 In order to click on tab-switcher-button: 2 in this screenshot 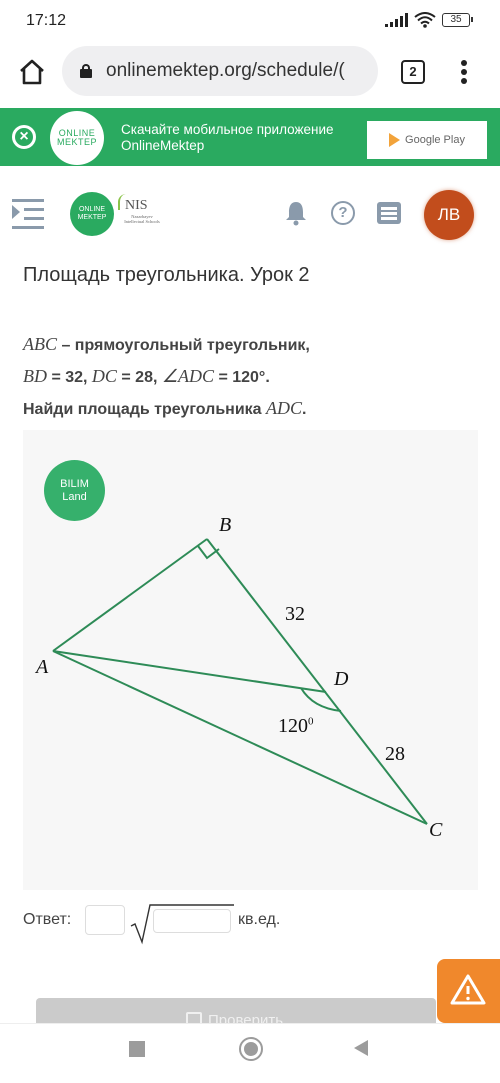, I will do `click(413, 72)`.